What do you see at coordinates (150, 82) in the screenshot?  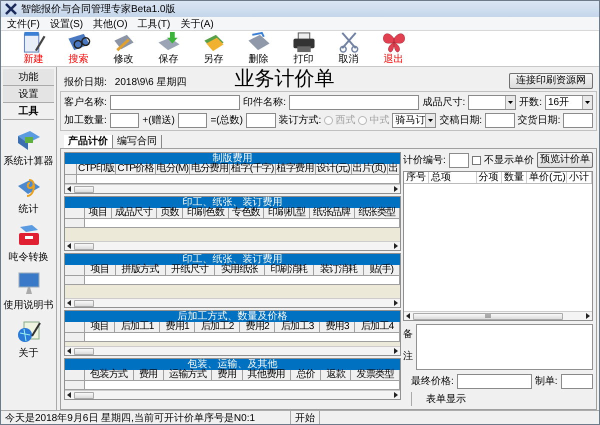 I see `date-value: 2018\9\6 星期四` at bounding box center [150, 82].